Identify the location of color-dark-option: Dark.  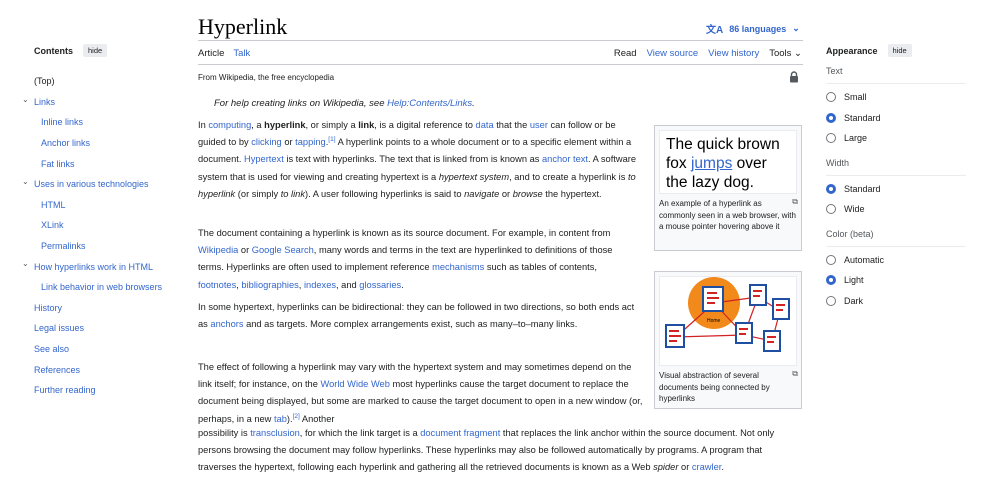
(896, 301).